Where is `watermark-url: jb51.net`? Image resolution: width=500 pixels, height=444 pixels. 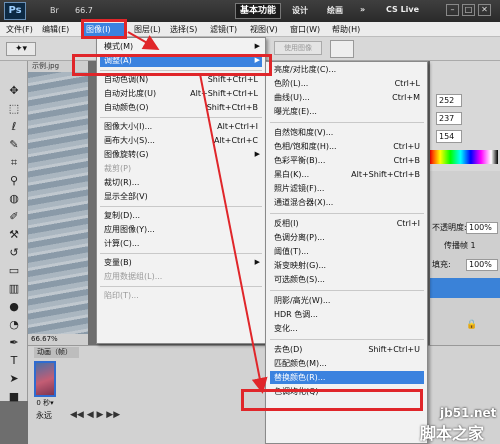
watermark-url: jb51.net is located at coordinates (468, 413).